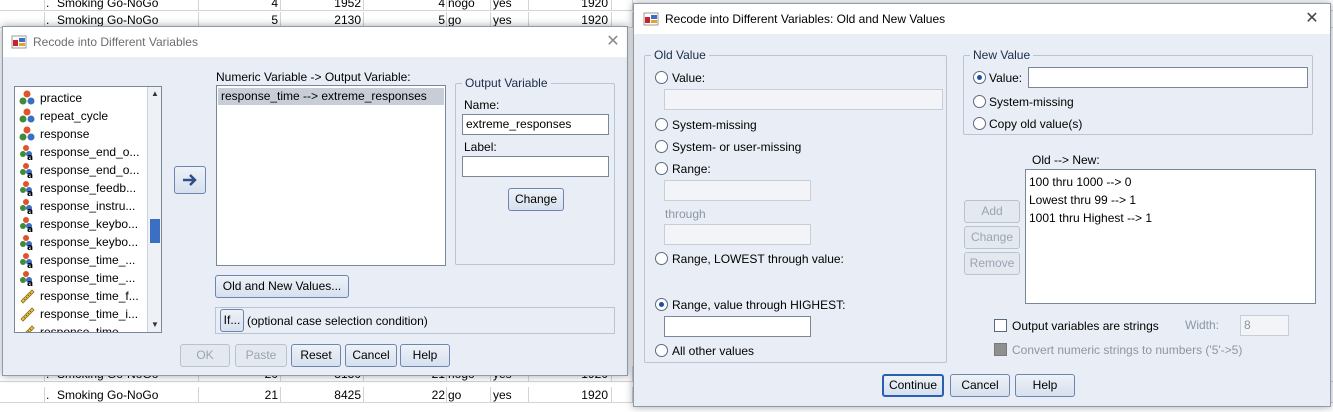 This screenshot has width=1333, height=412. What do you see at coordinates (313, 77) in the screenshot?
I see `numeric-variable-label: Numeric Variable -> Output Variable:` at bounding box center [313, 77].